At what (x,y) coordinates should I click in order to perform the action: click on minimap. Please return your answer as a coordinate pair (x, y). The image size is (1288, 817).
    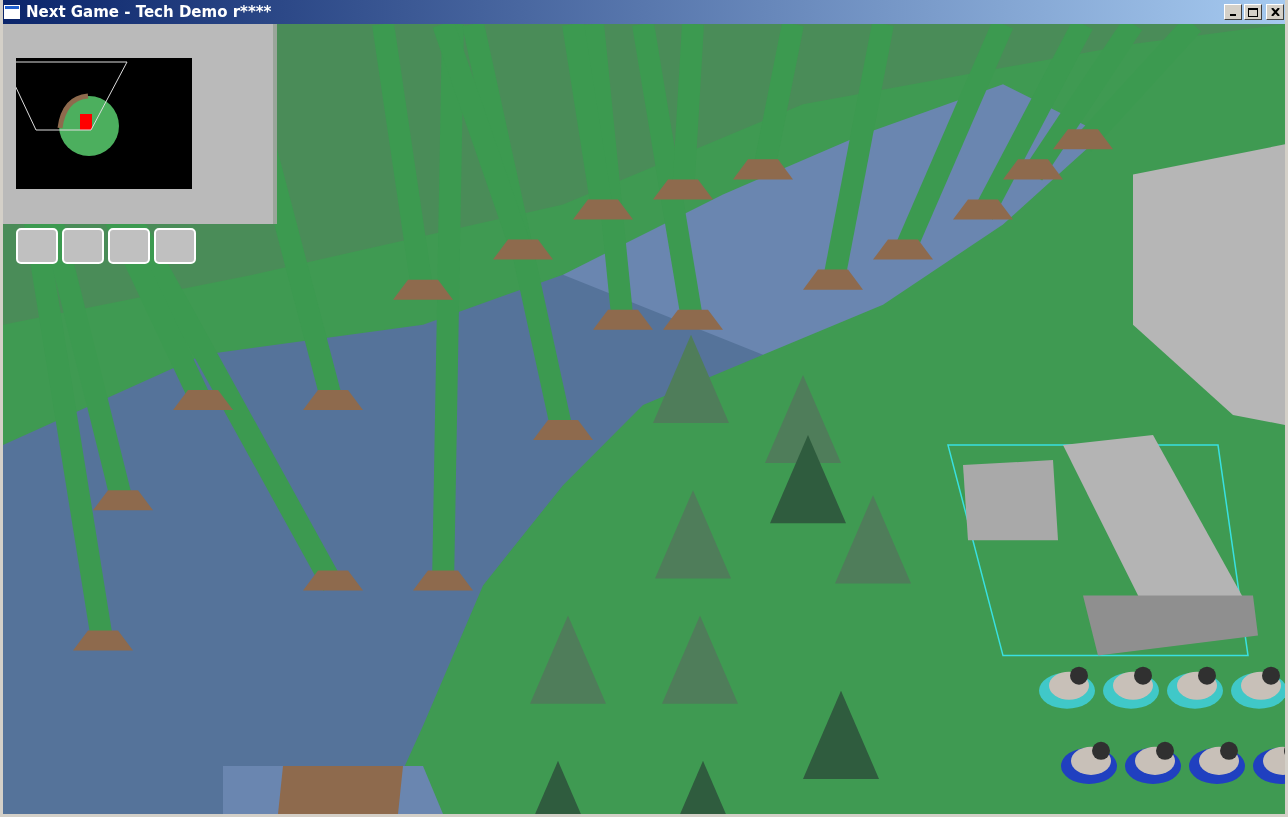
    Looking at the image, I should click on (104, 123).